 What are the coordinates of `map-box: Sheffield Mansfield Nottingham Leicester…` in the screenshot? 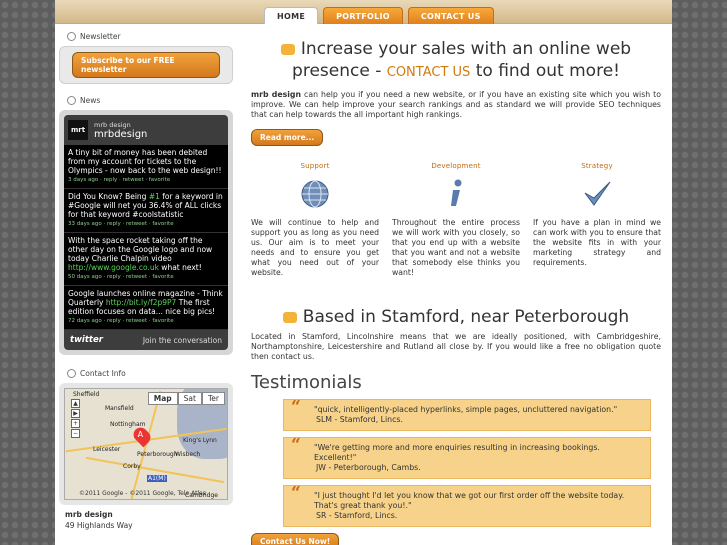 It's located at (146, 444).